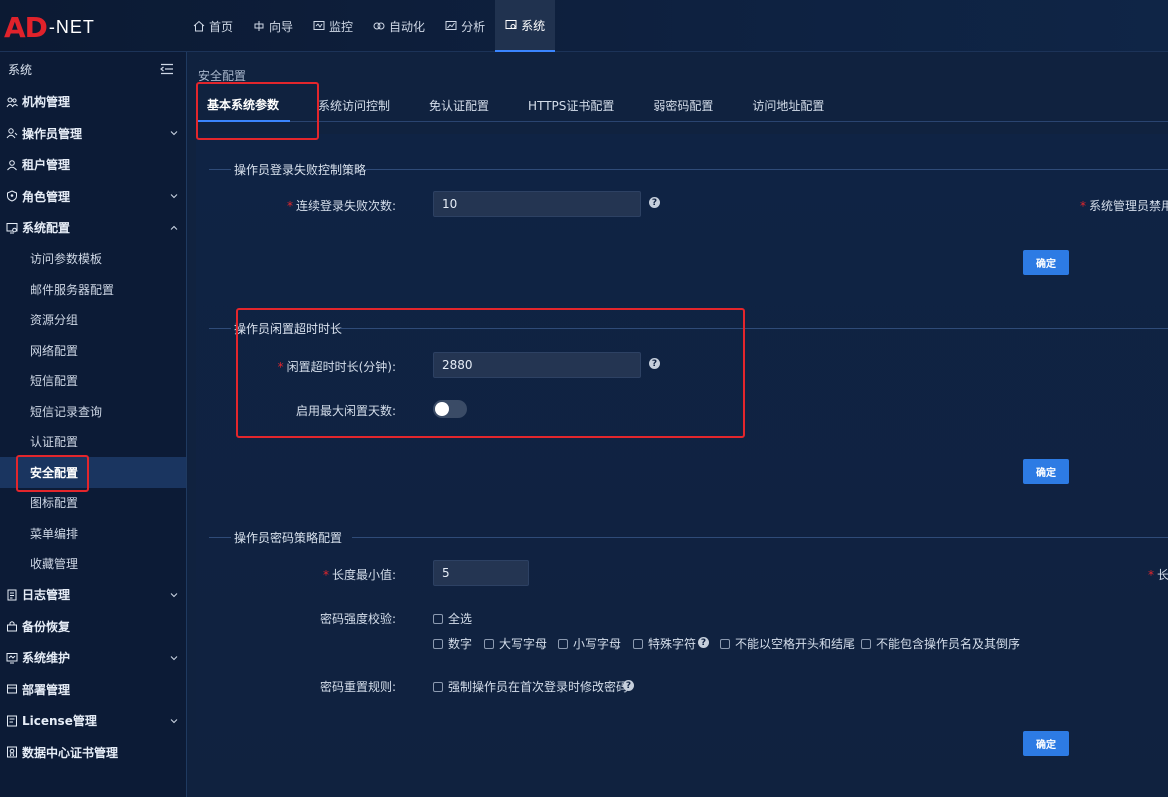 The image size is (1168, 797). Describe the element at coordinates (93, 350) in the screenshot. I see `sidebar-subitem-network: 网络配置` at that location.